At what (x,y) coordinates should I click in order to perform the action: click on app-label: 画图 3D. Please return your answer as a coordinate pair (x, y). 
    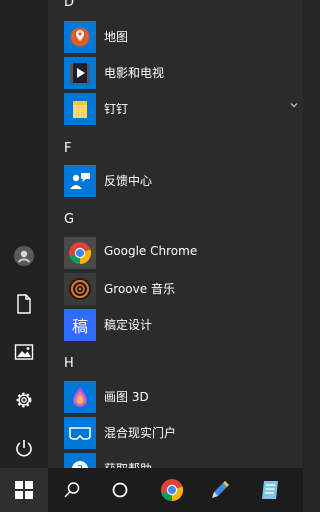
    Looking at the image, I should click on (126, 397).